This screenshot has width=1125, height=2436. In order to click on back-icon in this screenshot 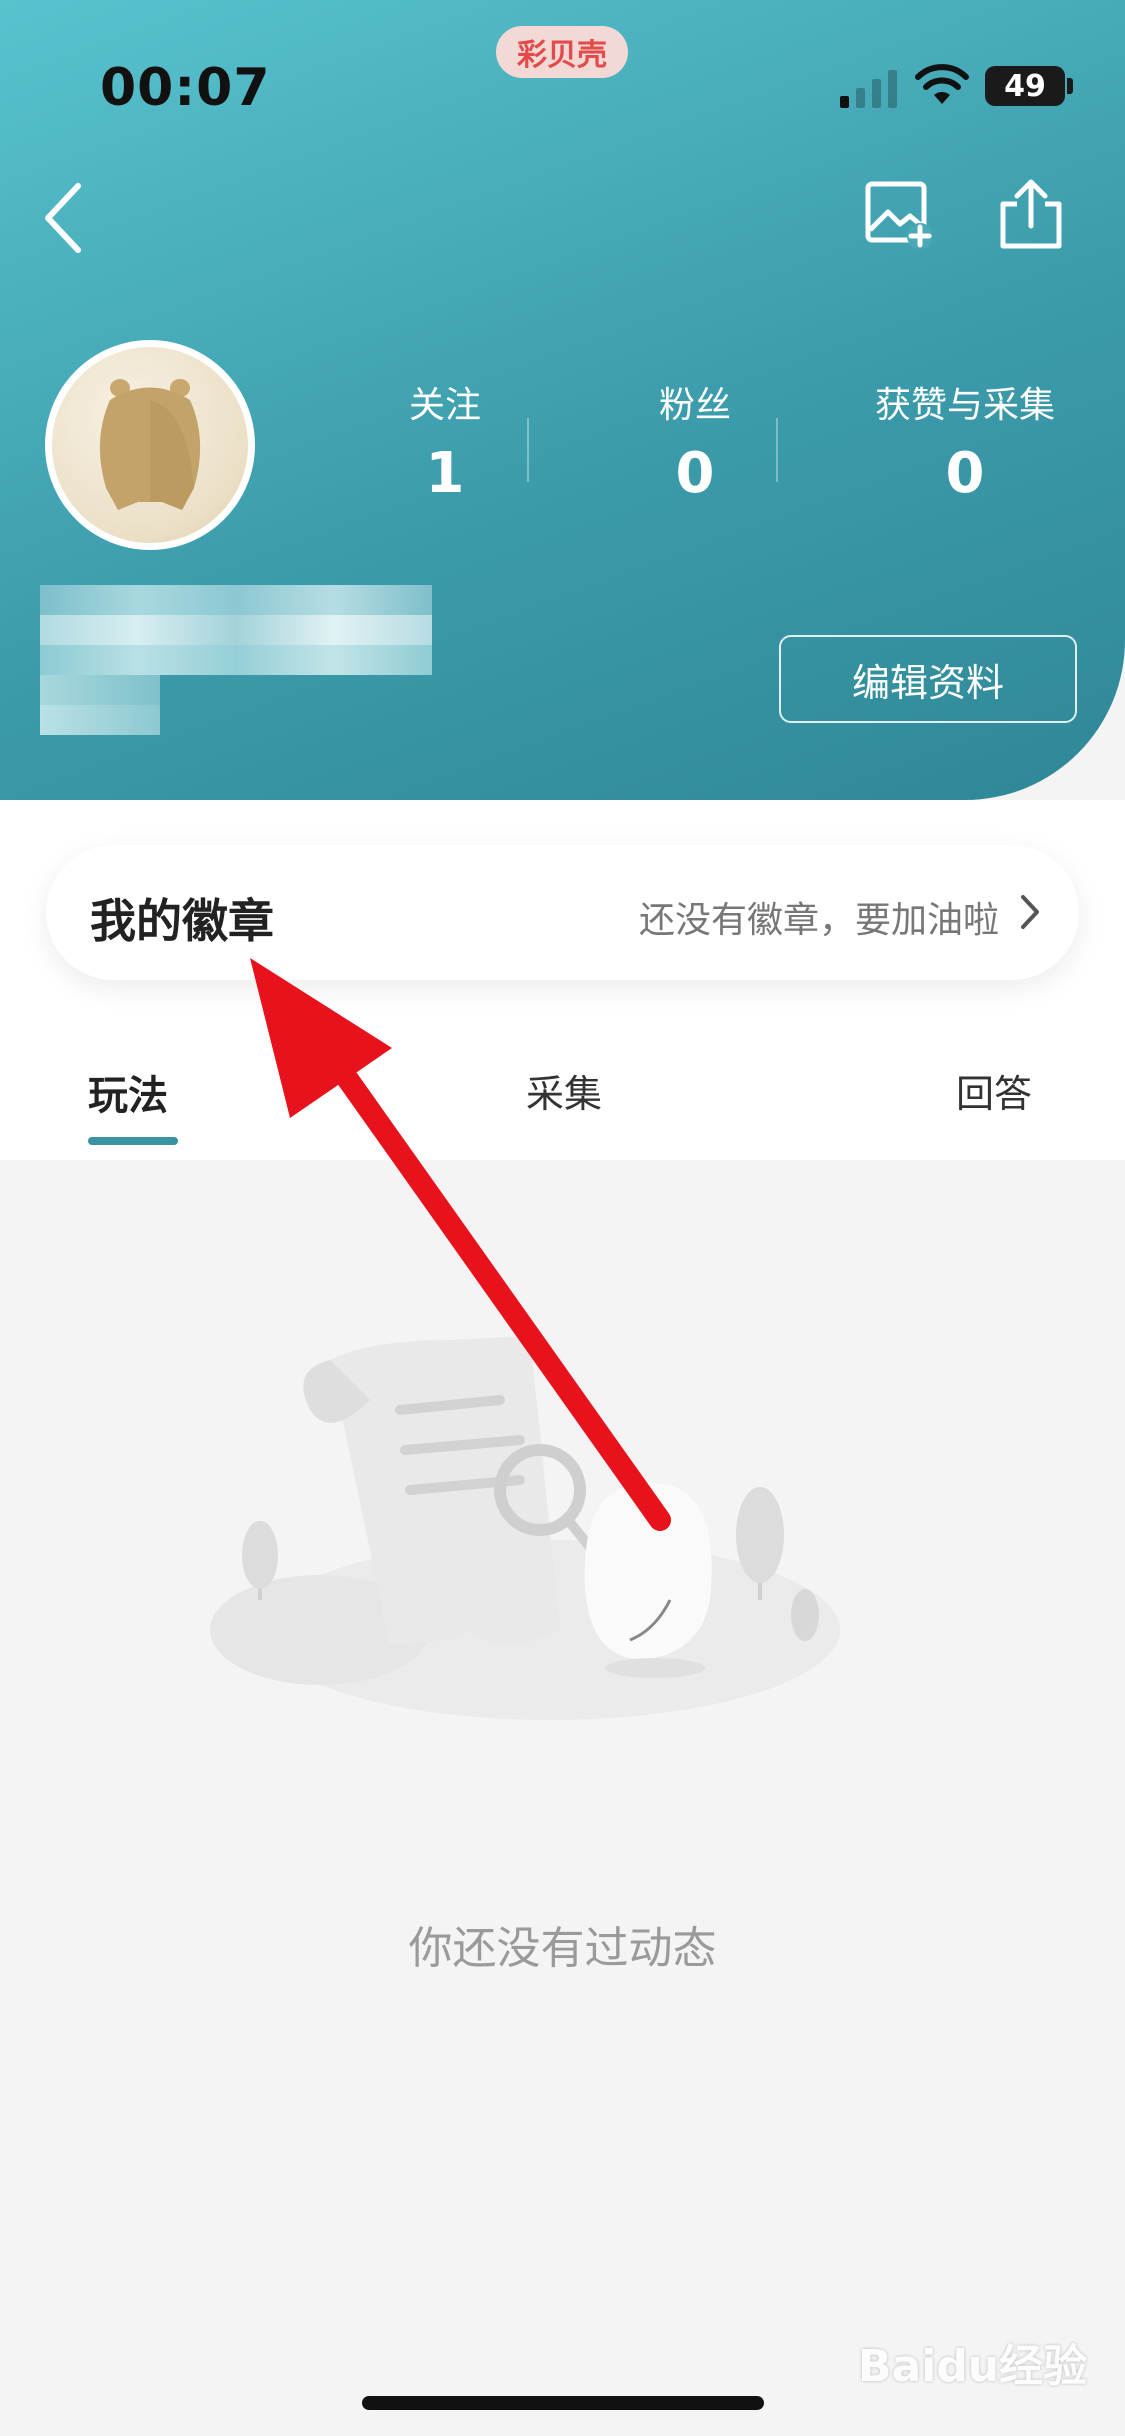, I will do `click(63, 218)`.